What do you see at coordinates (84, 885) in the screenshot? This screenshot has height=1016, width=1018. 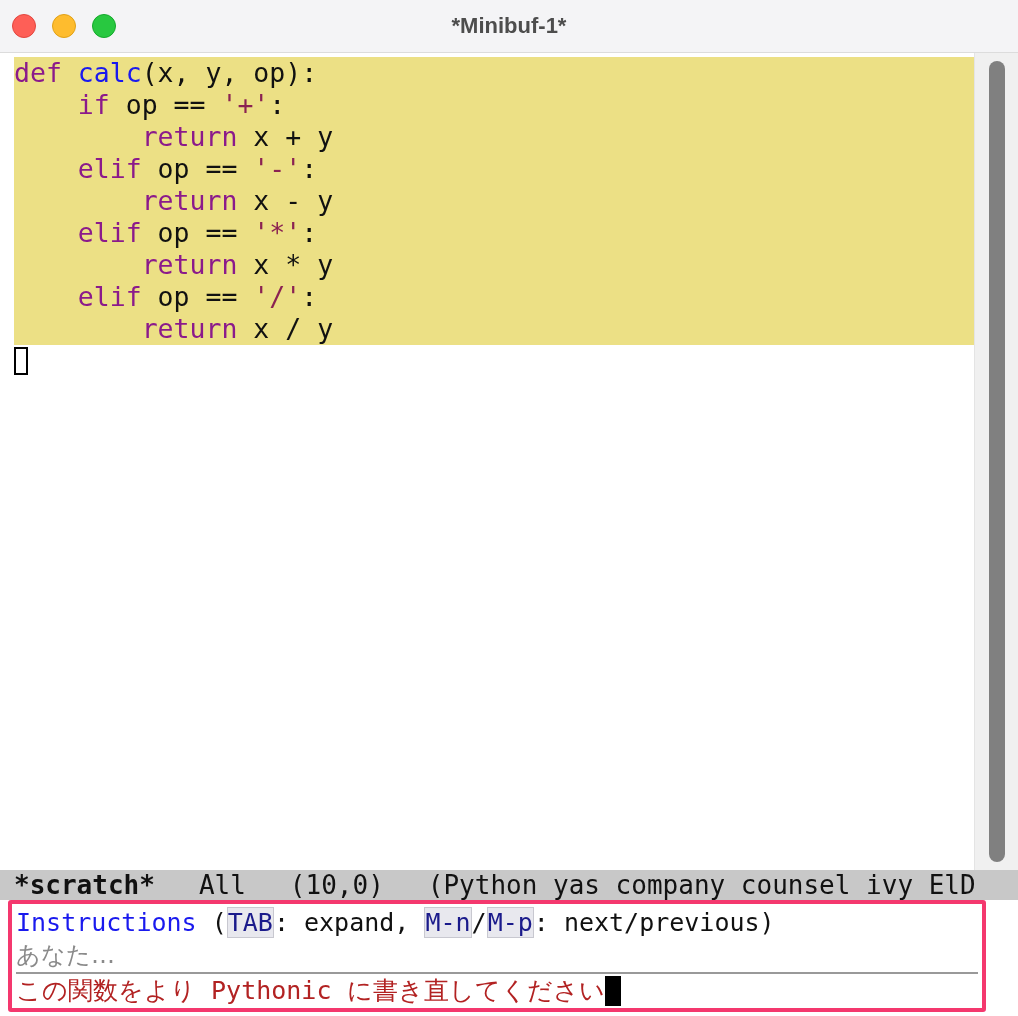 I see `buffer-name: *scratch*` at bounding box center [84, 885].